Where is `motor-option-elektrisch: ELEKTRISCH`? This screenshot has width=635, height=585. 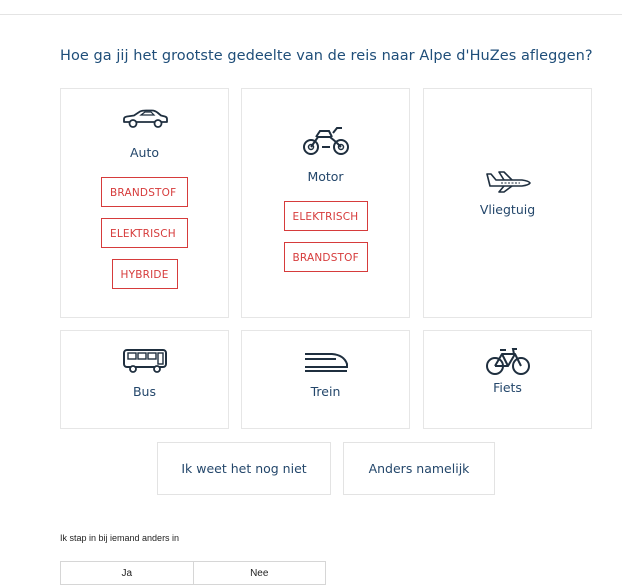 motor-option-elektrisch: ELEKTRISCH is located at coordinates (325, 216).